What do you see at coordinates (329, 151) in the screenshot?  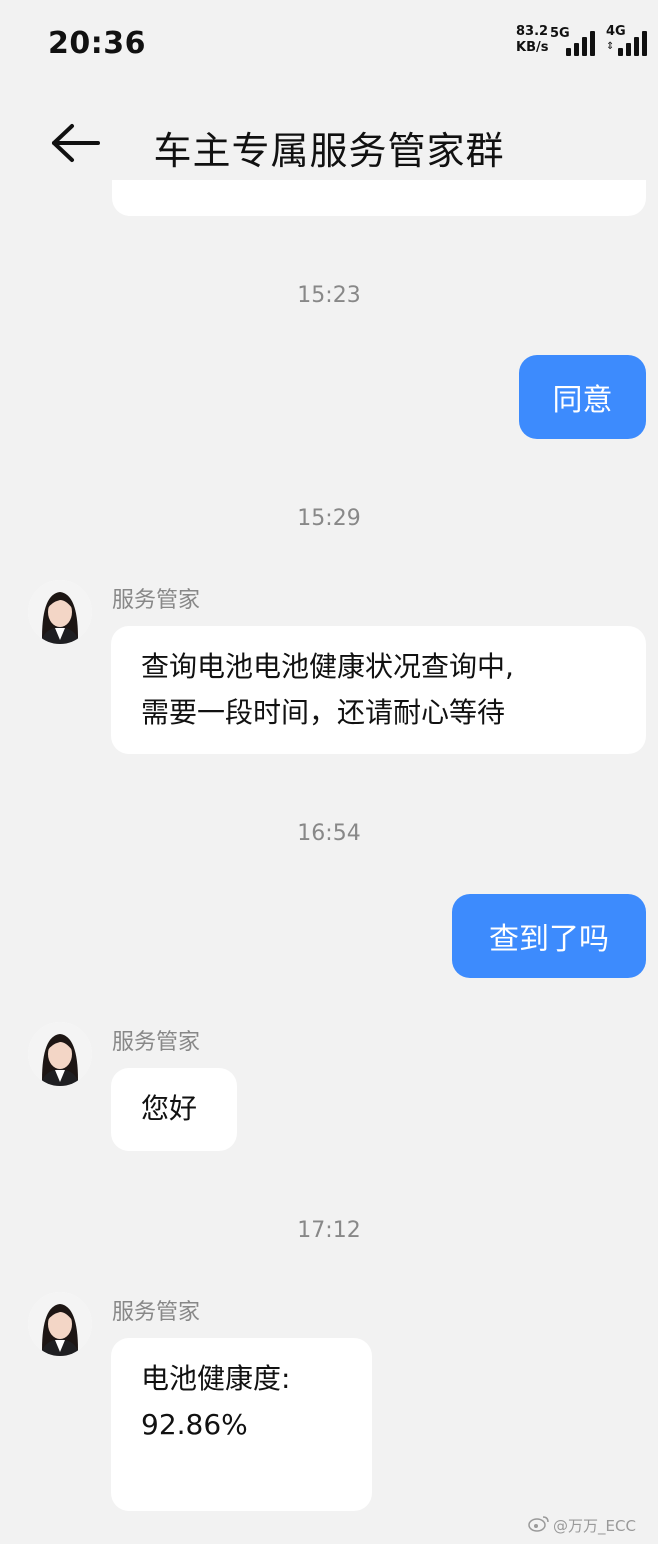 I see `chat-title: 车主专属服务管家群` at bounding box center [329, 151].